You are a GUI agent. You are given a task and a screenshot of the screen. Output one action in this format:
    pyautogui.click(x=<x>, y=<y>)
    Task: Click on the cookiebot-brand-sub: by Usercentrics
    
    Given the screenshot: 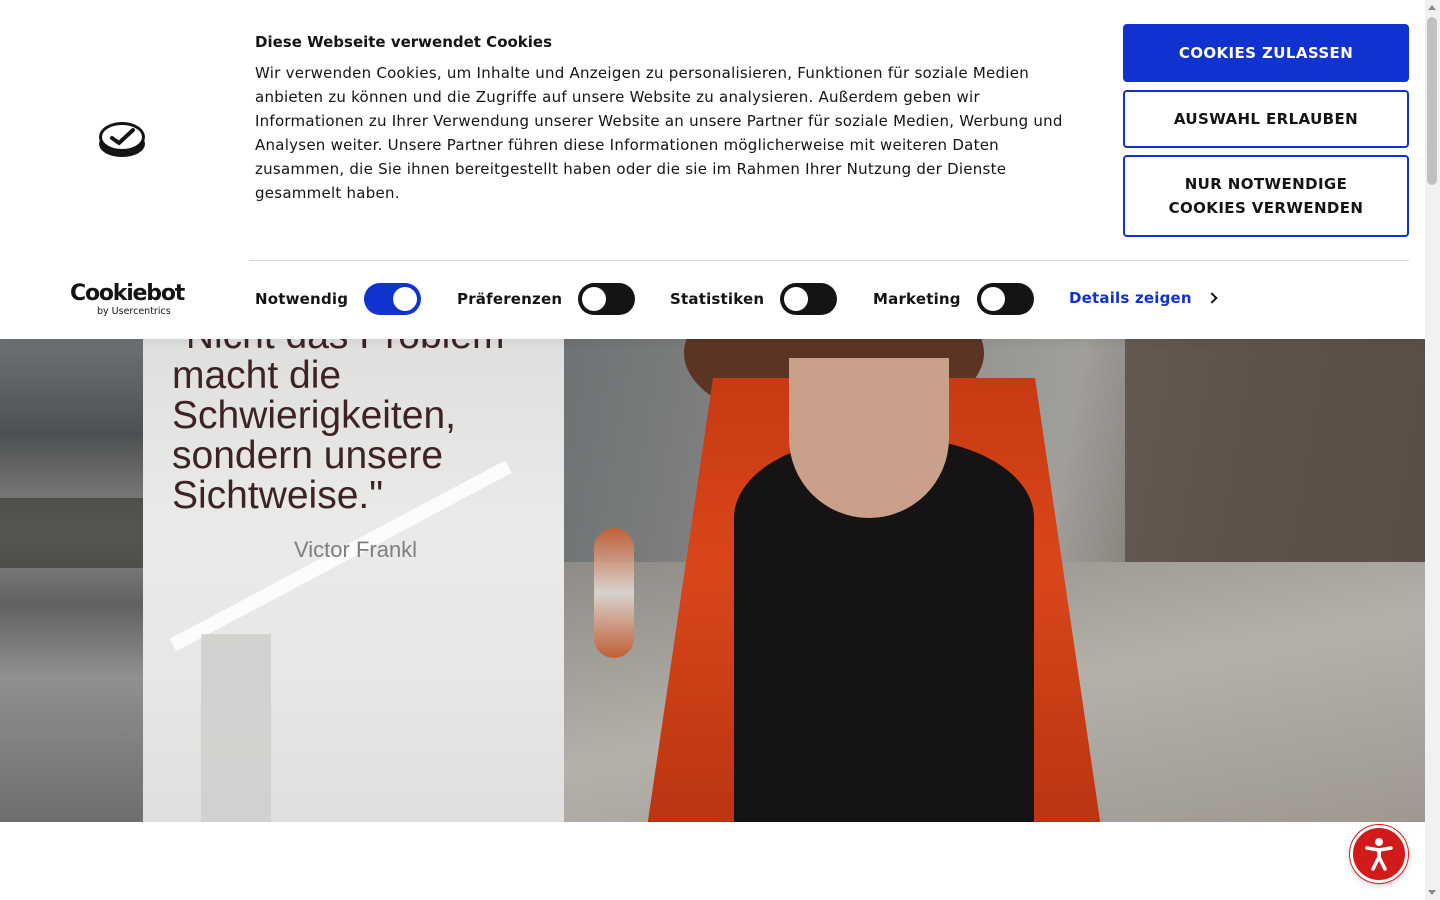 What is the action you would take?
    pyautogui.click(x=134, y=311)
    